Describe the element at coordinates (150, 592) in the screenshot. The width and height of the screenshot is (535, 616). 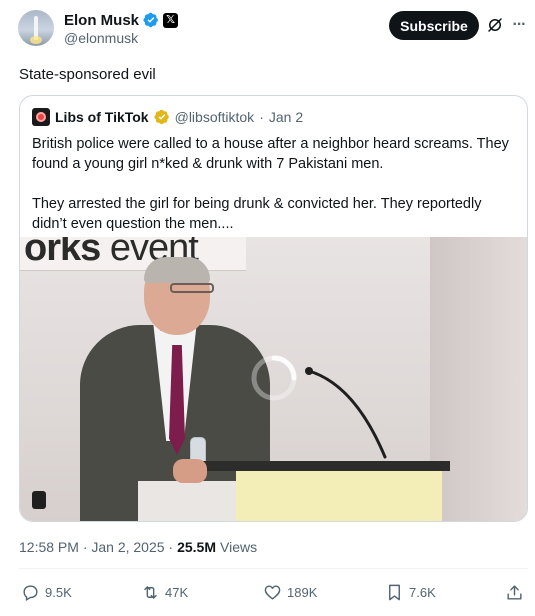
I see `repost-icon` at that location.